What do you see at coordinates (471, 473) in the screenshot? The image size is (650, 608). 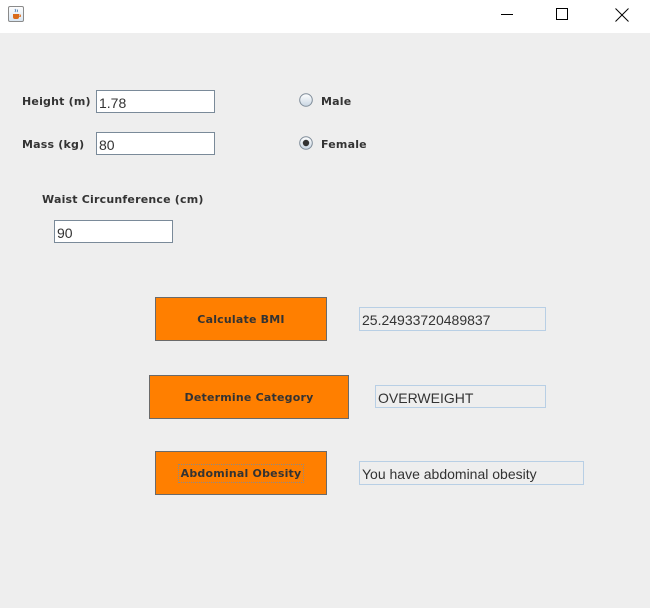 I see `obesity-result-field: You have abdominal obesity` at bounding box center [471, 473].